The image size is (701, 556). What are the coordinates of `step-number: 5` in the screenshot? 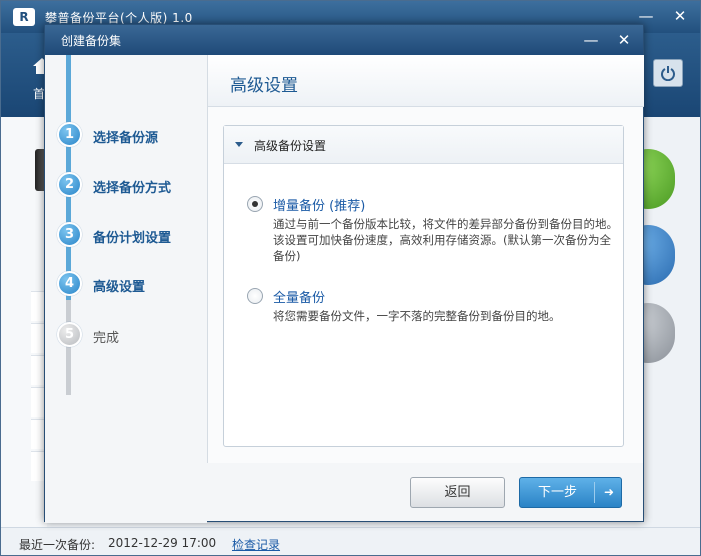 It's located at (69, 334).